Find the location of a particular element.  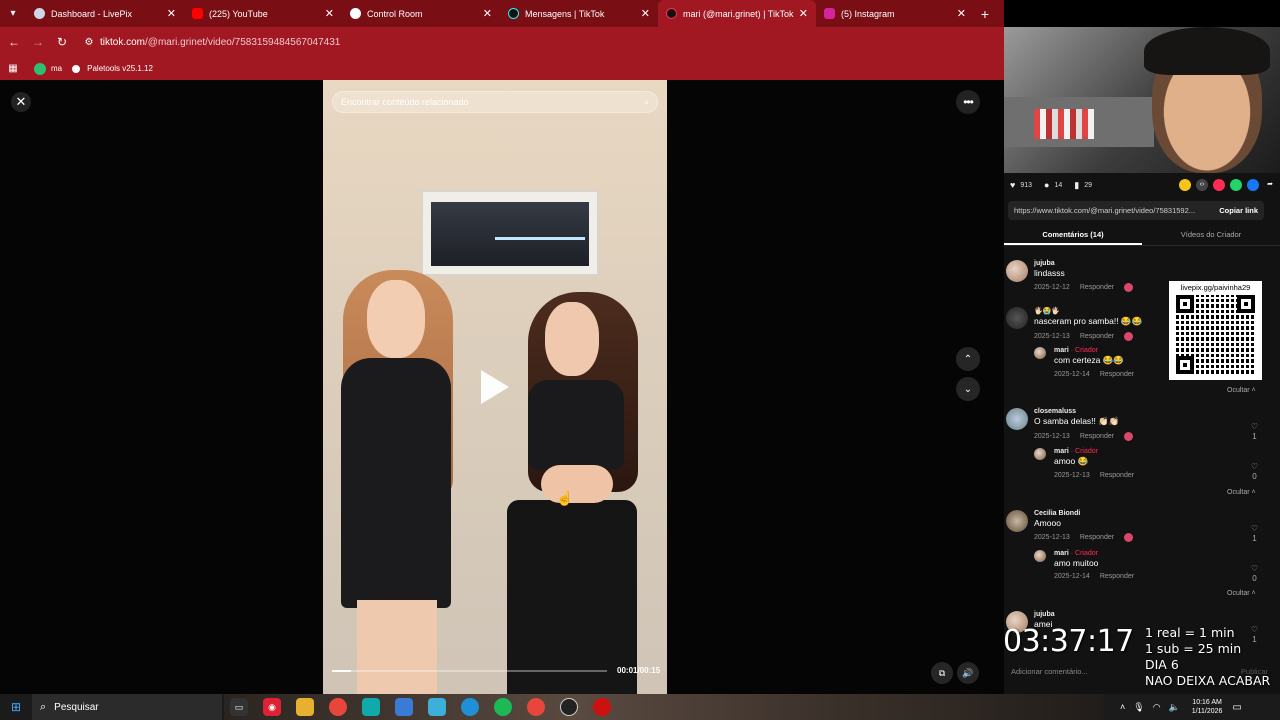

chrome-icon is located at coordinates (338, 707).